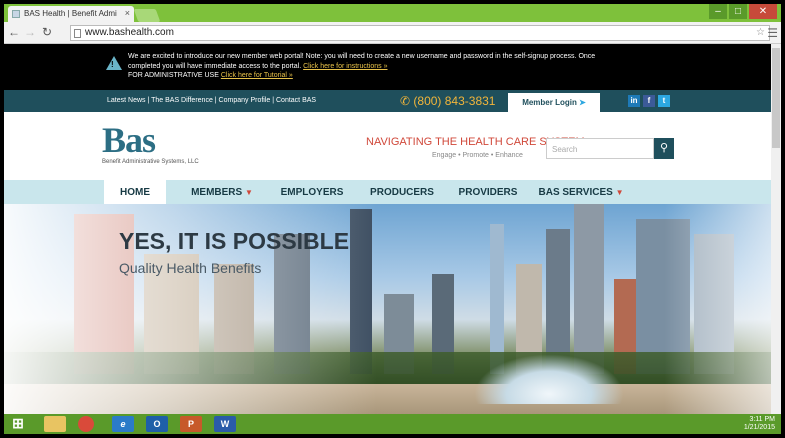 This screenshot has width=785, height=438. Describe the element at coordinates (14, 32) in the screenshot. I see `back-arrow-icon: ←` at that location.